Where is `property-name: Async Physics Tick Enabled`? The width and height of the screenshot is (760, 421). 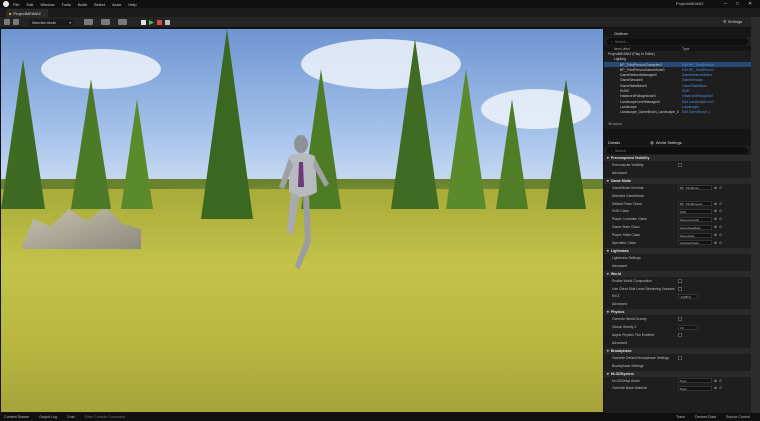
property-name: Async Physics Tick Enabled is located at coordinates (633, 334).